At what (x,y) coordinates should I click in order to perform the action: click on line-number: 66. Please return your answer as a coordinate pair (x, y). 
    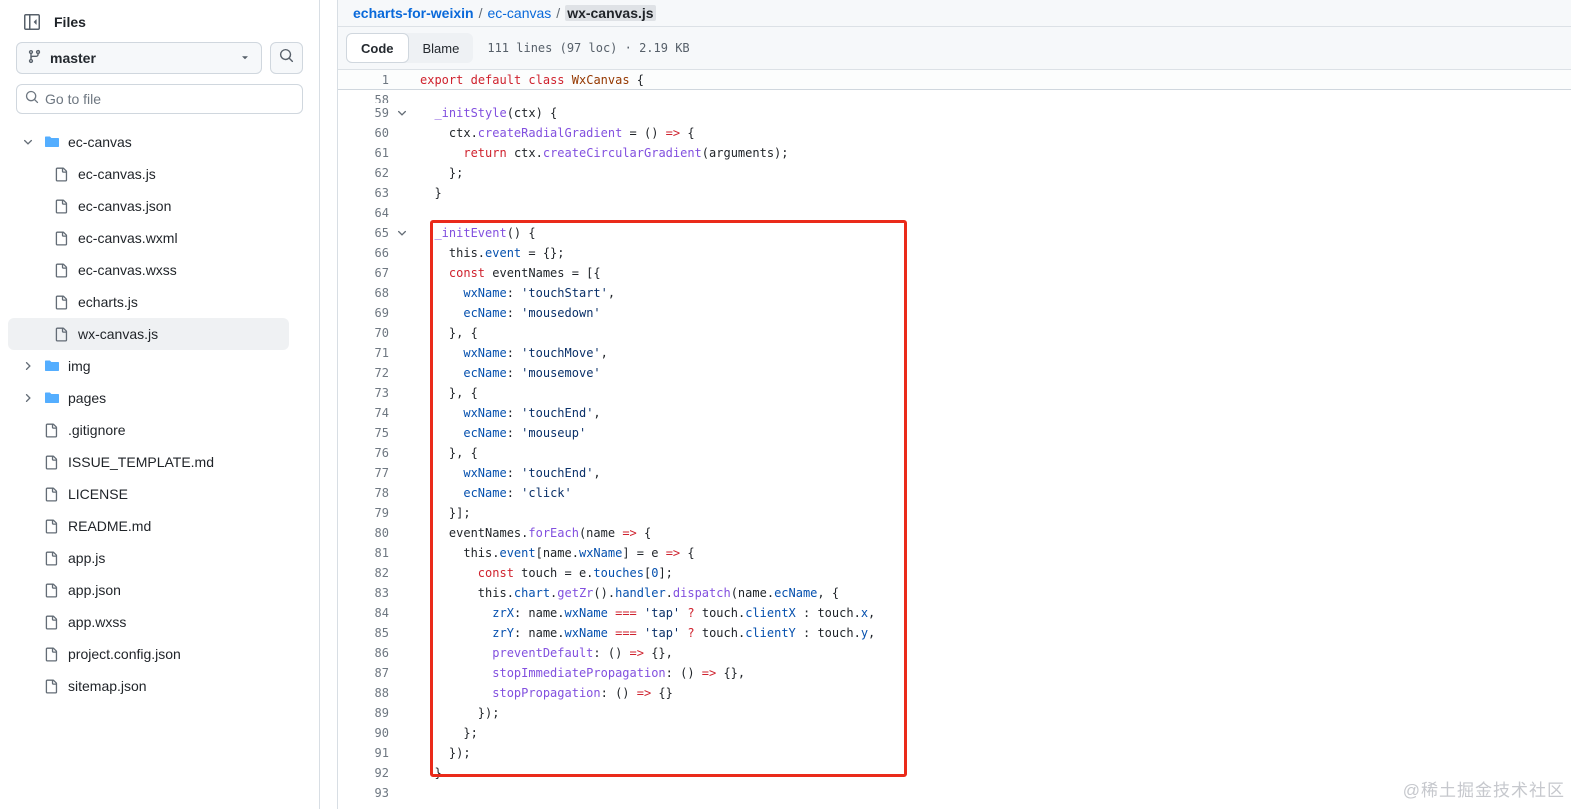
    Looking at the image, I should click on (363, 253).